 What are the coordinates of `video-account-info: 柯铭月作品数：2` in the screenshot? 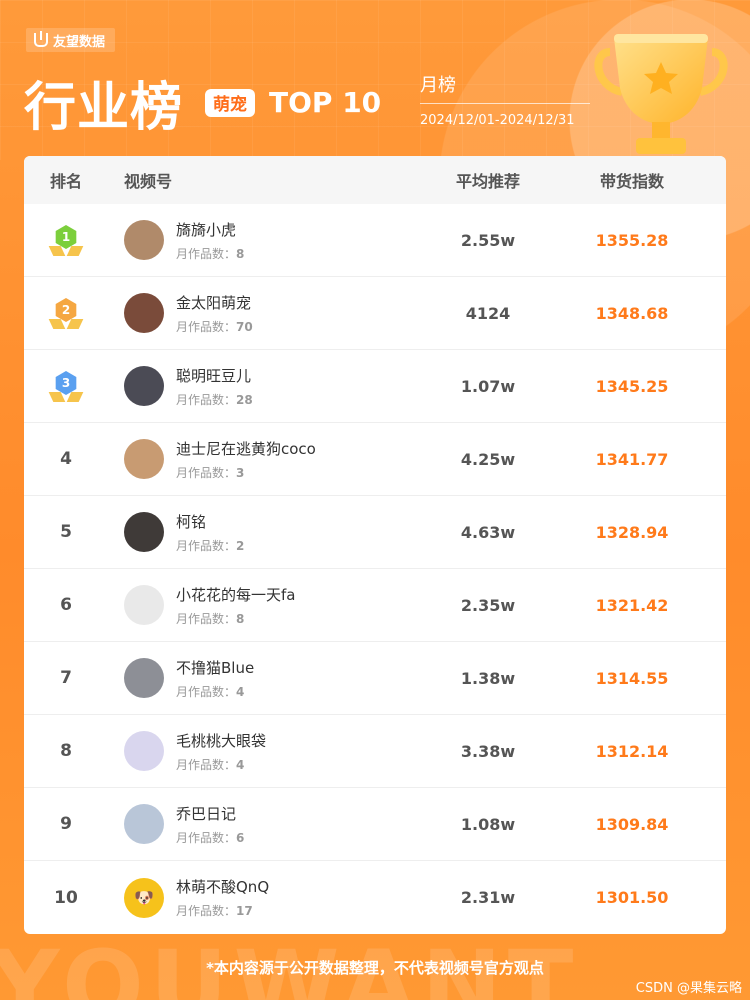 It's located at (210, 532).